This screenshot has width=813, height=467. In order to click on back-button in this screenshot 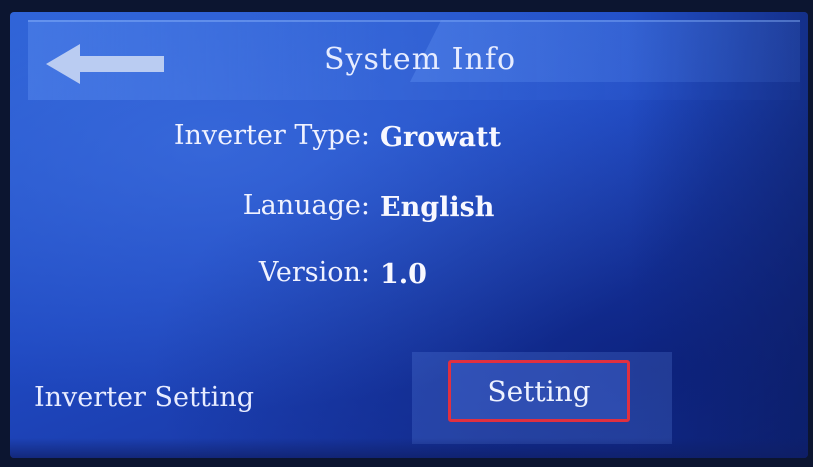, I will do `click(106, 64)`.